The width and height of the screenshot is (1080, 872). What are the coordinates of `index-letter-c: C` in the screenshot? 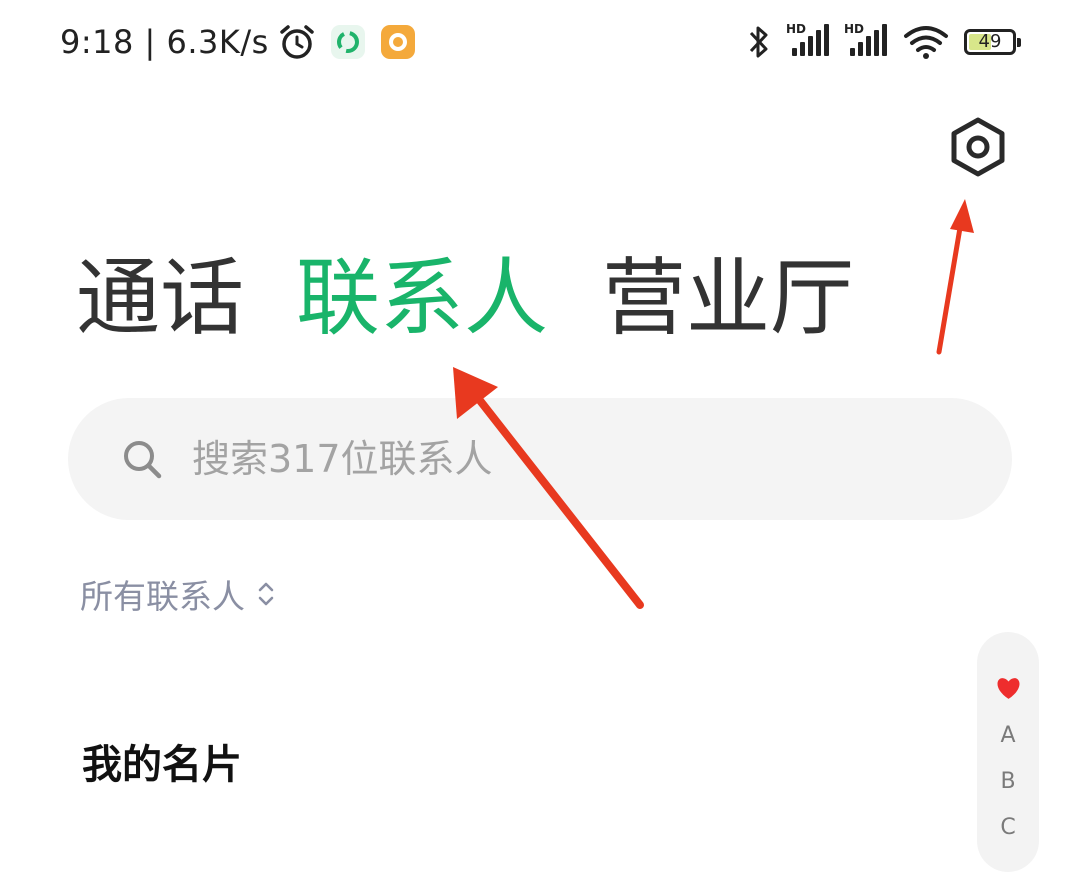 It's located at (1008, 827).